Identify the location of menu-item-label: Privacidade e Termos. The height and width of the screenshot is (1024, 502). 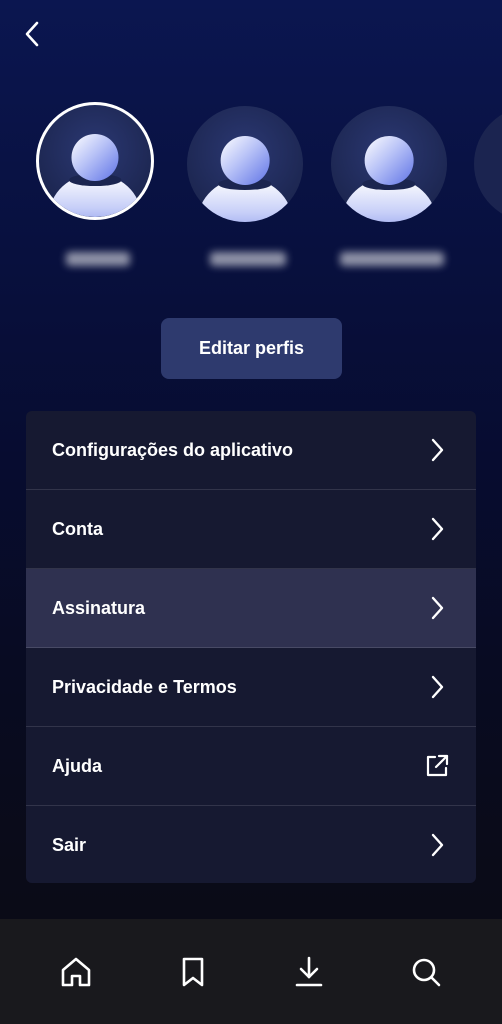
(144, 686).